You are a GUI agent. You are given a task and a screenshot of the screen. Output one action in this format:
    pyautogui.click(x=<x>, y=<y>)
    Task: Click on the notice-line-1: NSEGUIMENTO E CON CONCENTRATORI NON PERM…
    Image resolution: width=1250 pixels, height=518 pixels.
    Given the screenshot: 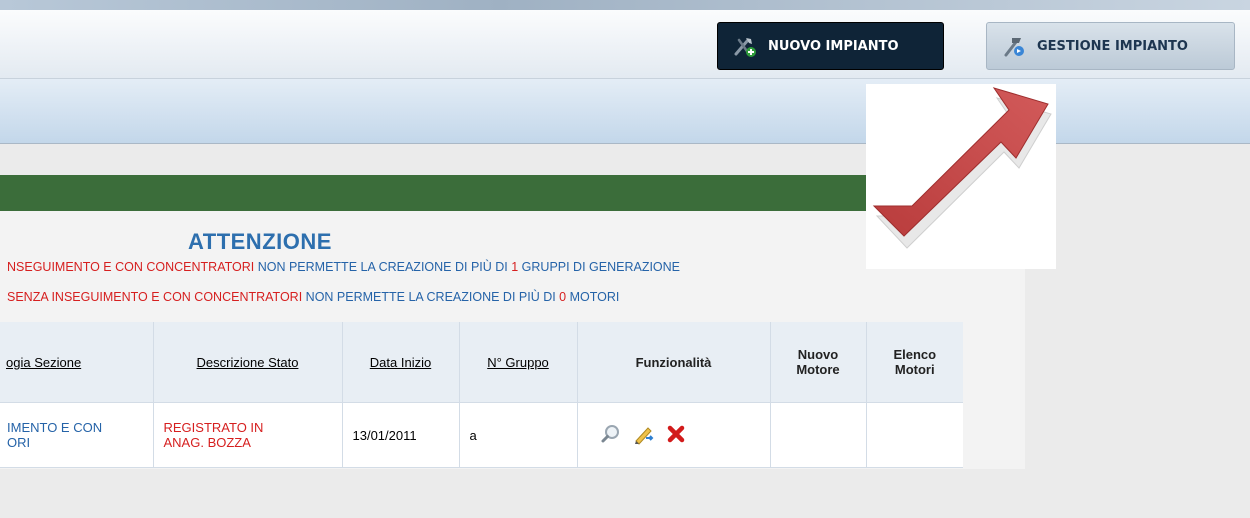 What is the action you would take?
    pyautogui.click(x=343, y=267)
    